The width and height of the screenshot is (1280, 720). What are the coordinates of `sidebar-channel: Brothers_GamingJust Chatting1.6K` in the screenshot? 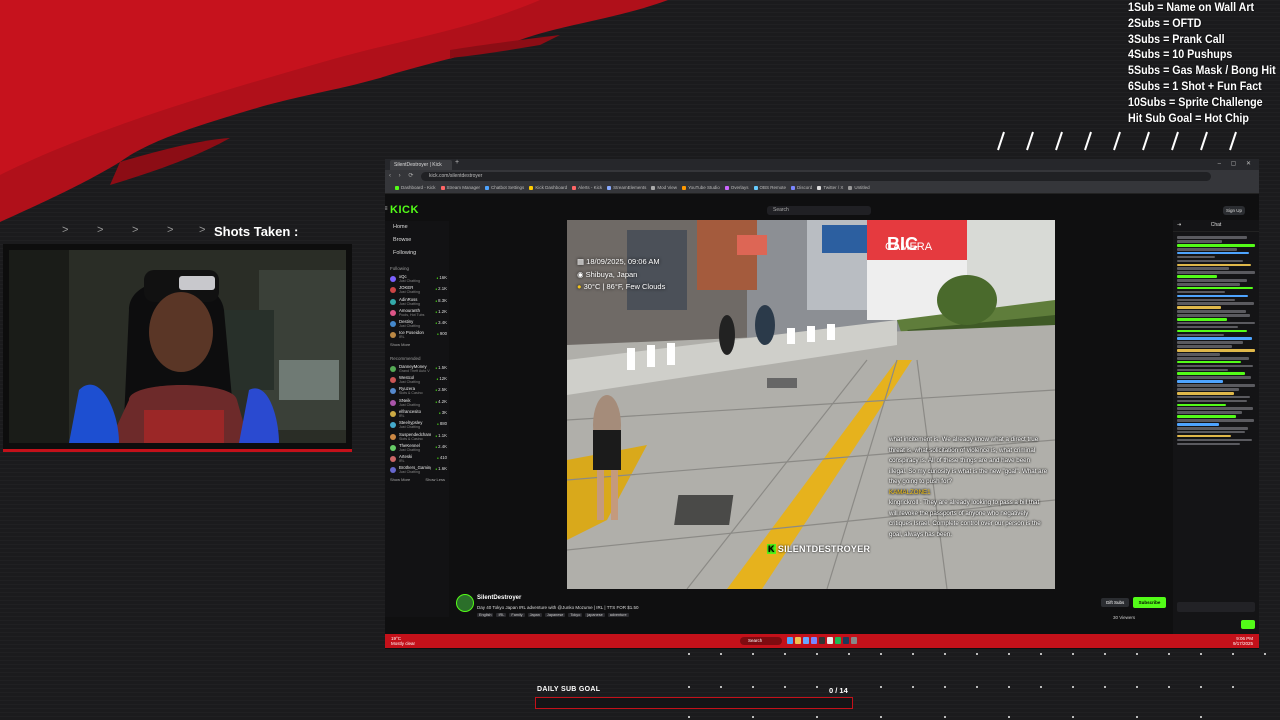 It's located at (417, 470).